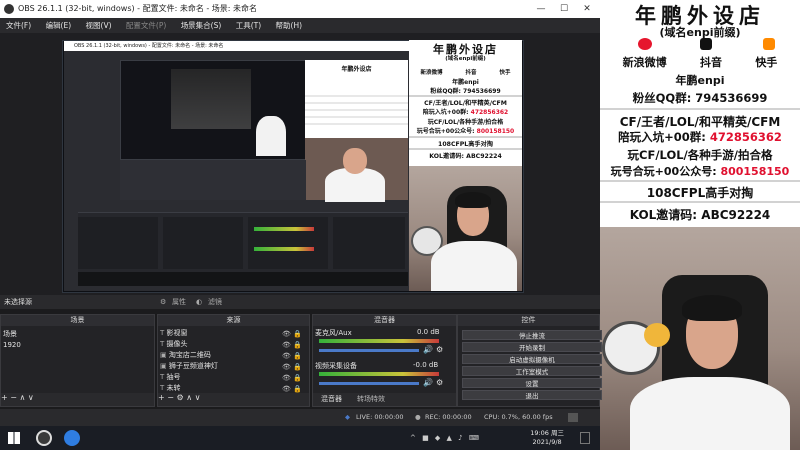 The height and width of the screenshot is (450, 800). What do you see at coordinates (471, 73) in the screenshot?
I see `douyin-label: 抖音` at bounding box center [471, 73].